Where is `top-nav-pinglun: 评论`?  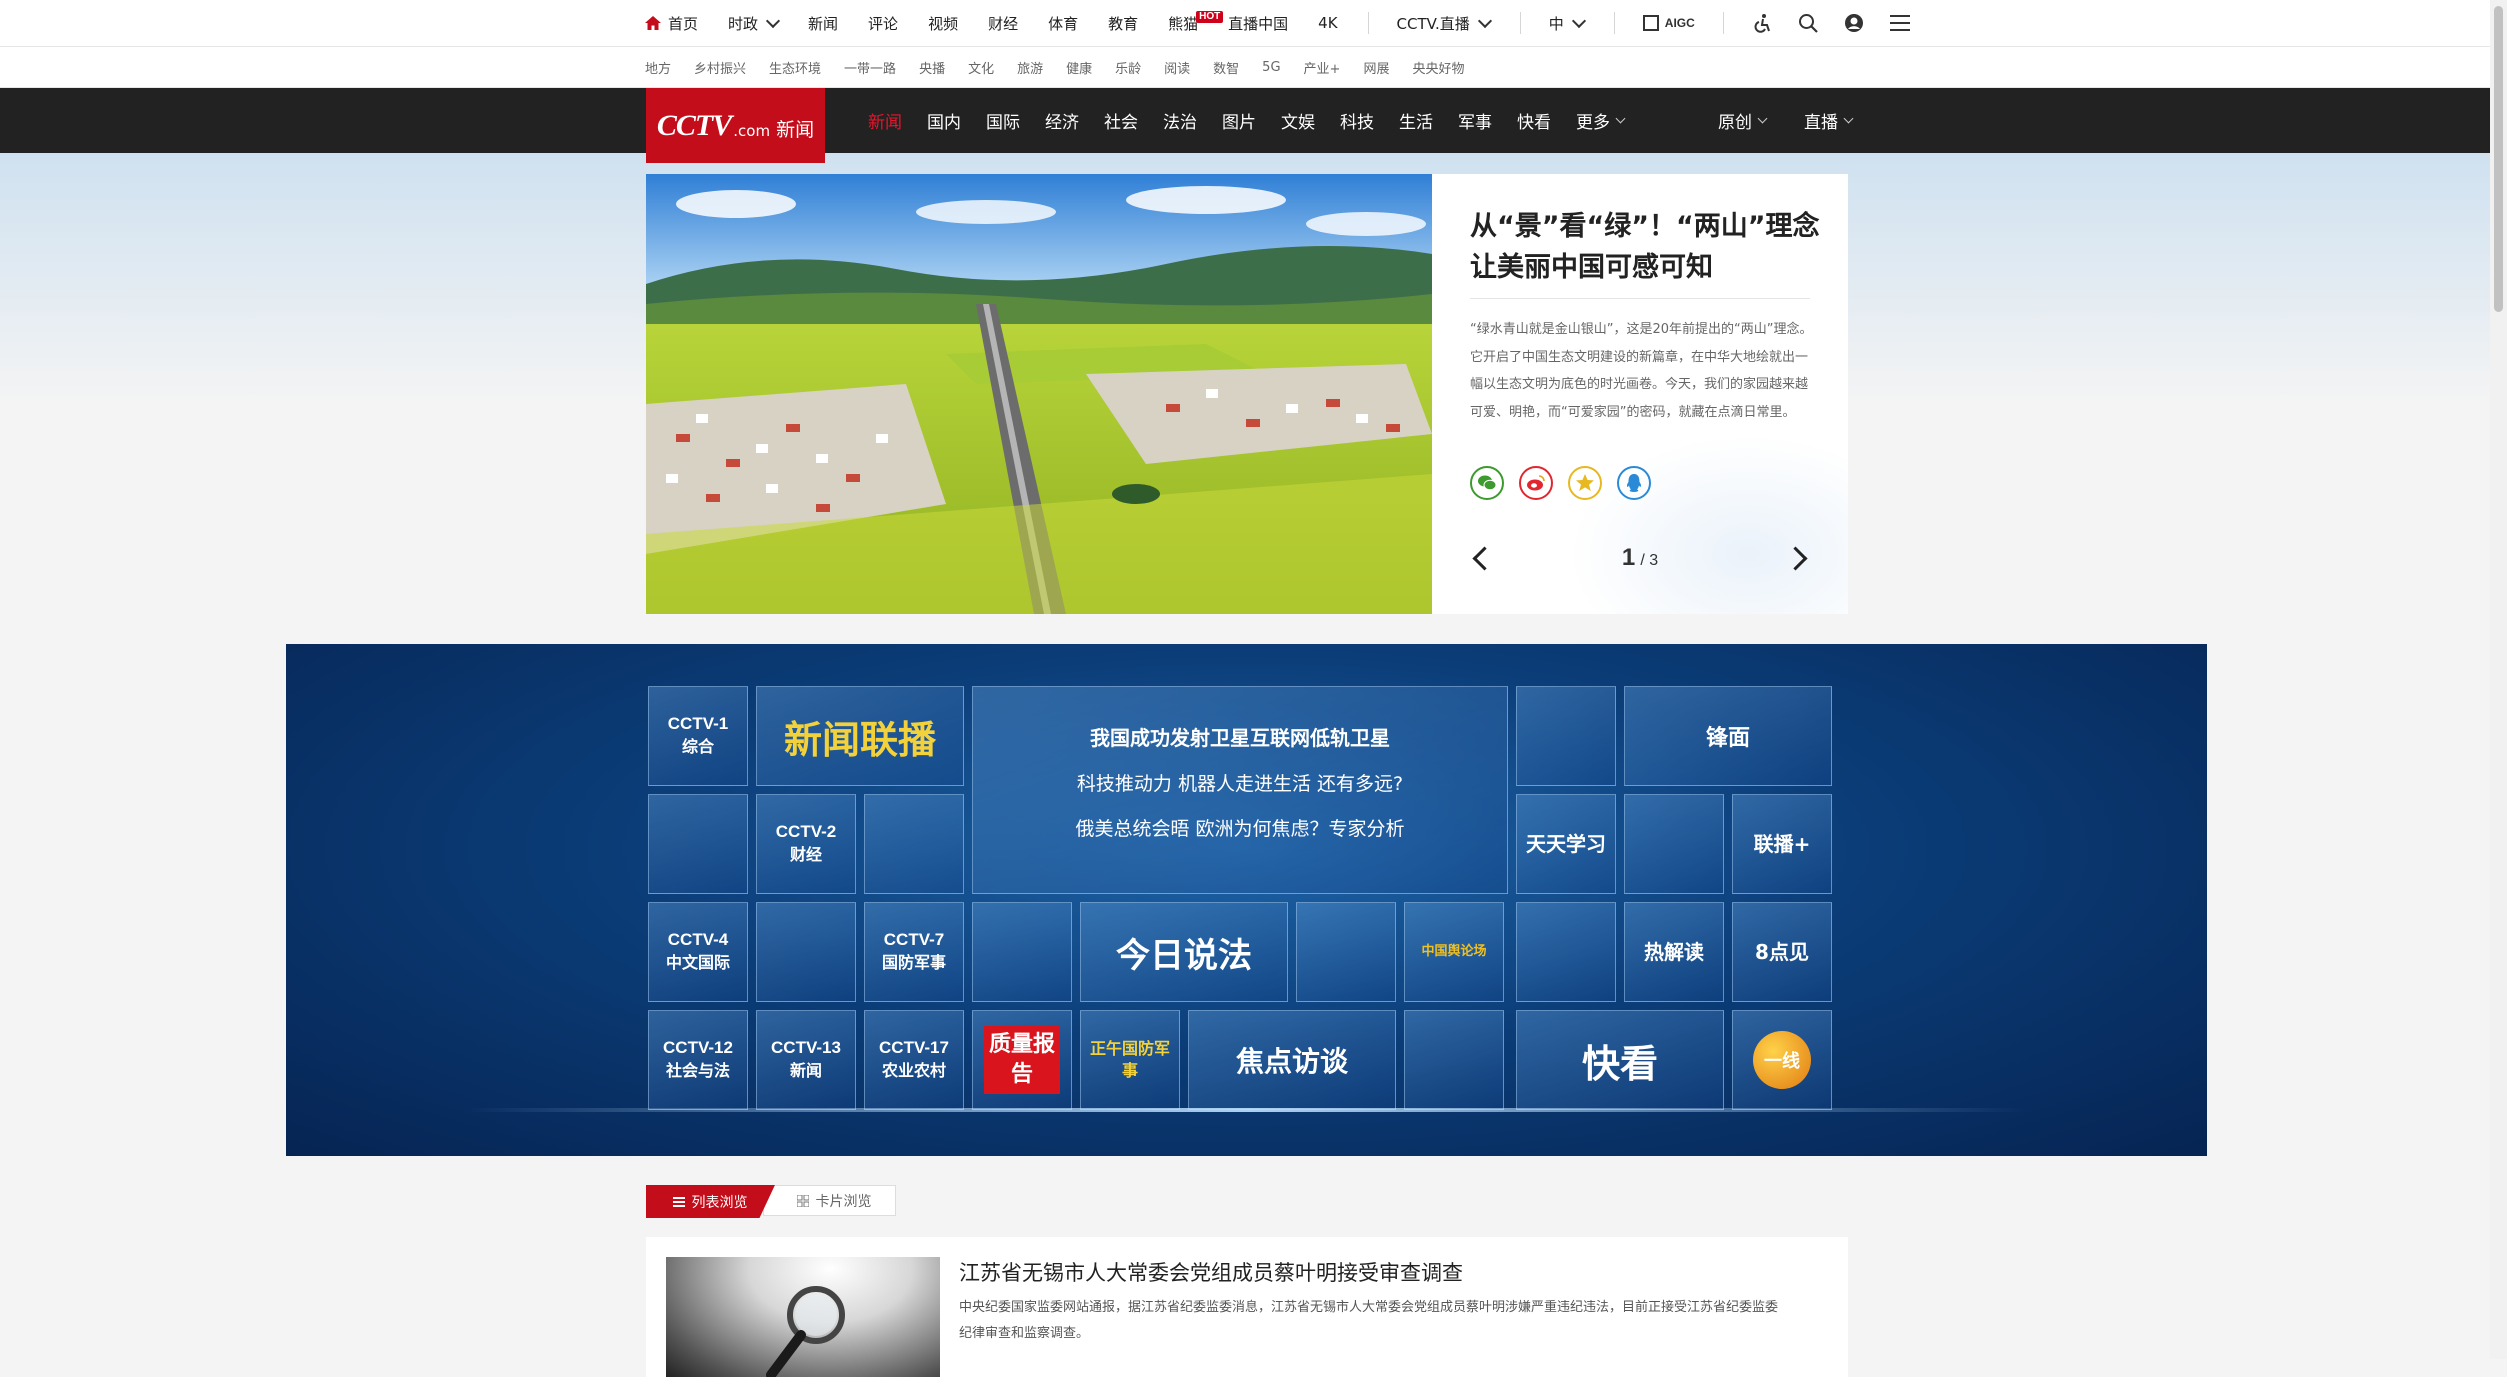
top-nav-pinglun: 评论 is located at coordinates (883, 23).